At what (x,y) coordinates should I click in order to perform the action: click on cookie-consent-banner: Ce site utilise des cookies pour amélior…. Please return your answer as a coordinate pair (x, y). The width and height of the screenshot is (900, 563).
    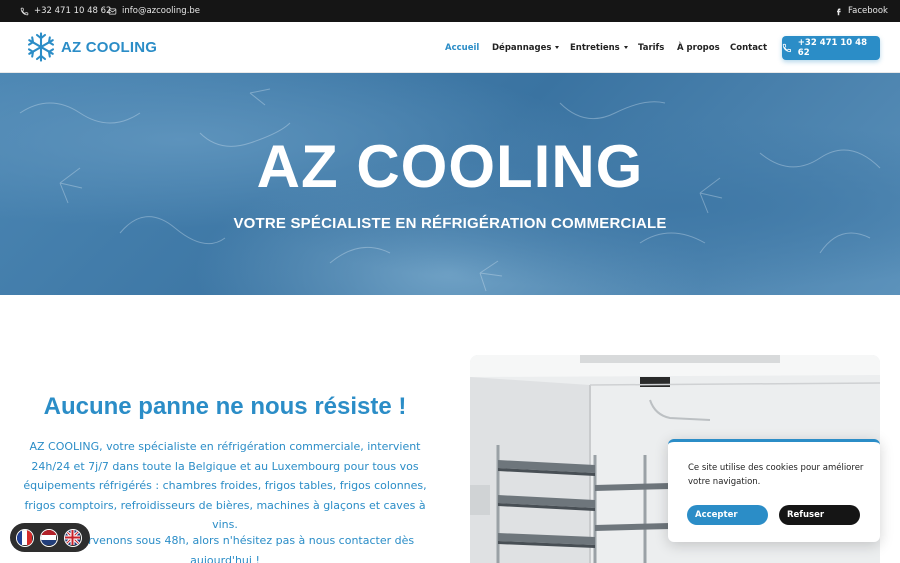
    Looking at the image, I should click on (774, 490).